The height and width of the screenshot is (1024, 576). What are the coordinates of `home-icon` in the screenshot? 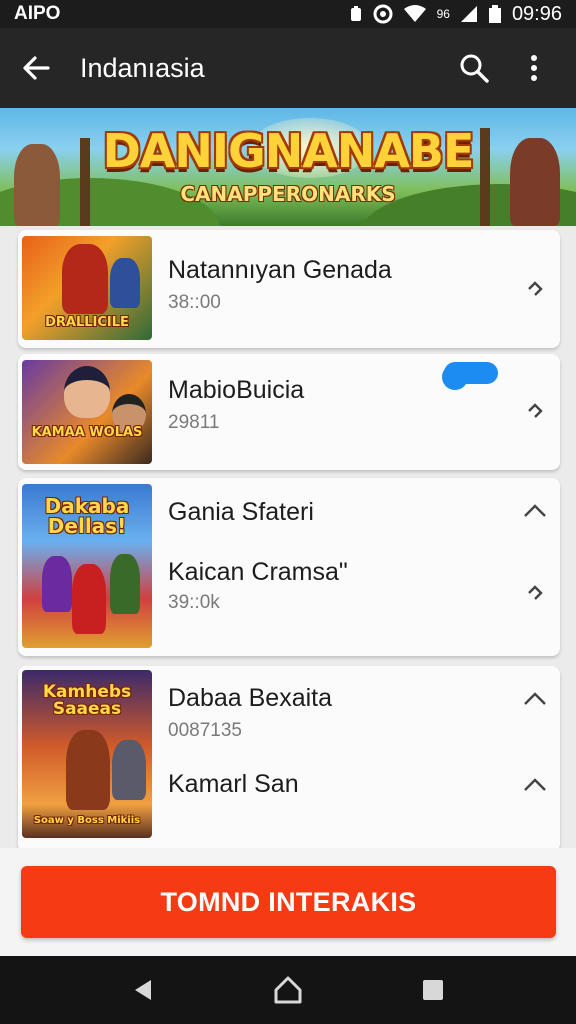 It's located at (288, 990).